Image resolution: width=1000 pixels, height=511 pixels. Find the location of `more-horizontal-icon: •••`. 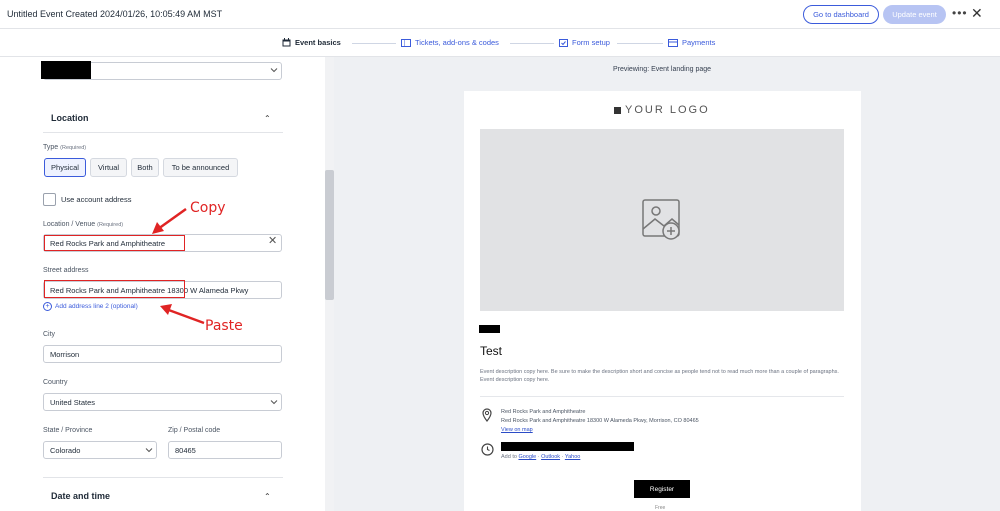

more-horizontal-icon: ••• is located at coordinates (960, 13).